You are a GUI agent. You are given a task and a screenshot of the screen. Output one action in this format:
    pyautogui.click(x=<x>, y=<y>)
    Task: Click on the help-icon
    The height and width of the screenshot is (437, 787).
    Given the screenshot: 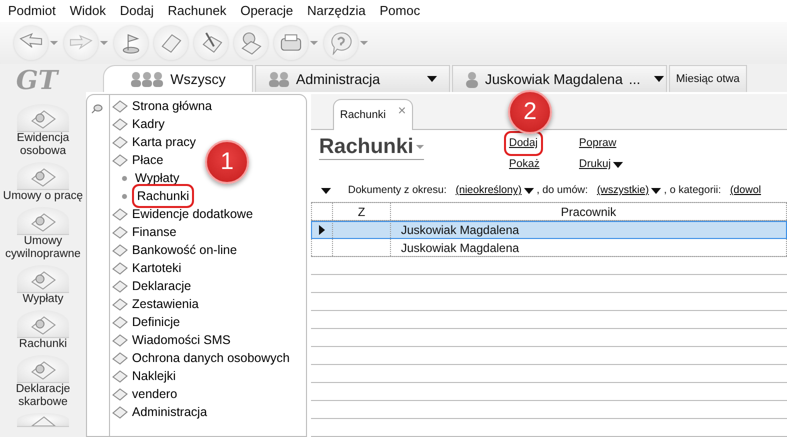 What is the action you would take?
    pyautogui.click(x=341, y=43)
    